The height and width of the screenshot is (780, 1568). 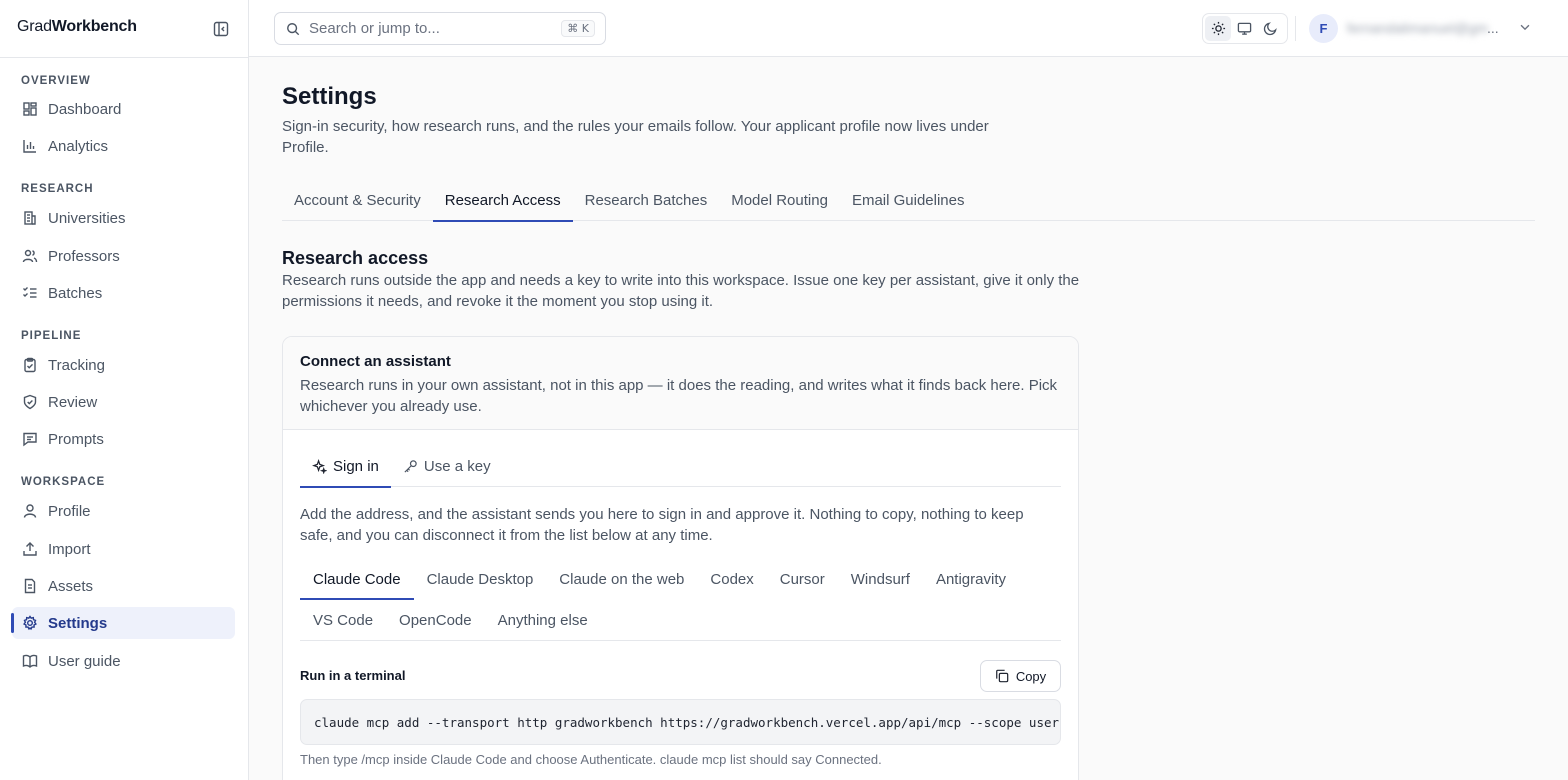 I want to click on avatar: F, so click(x=1323, y=28).